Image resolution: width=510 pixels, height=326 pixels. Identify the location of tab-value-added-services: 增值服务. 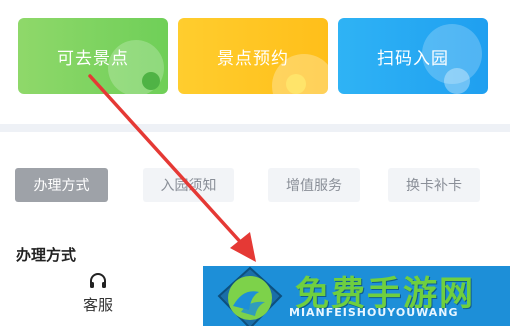
(314, 185).